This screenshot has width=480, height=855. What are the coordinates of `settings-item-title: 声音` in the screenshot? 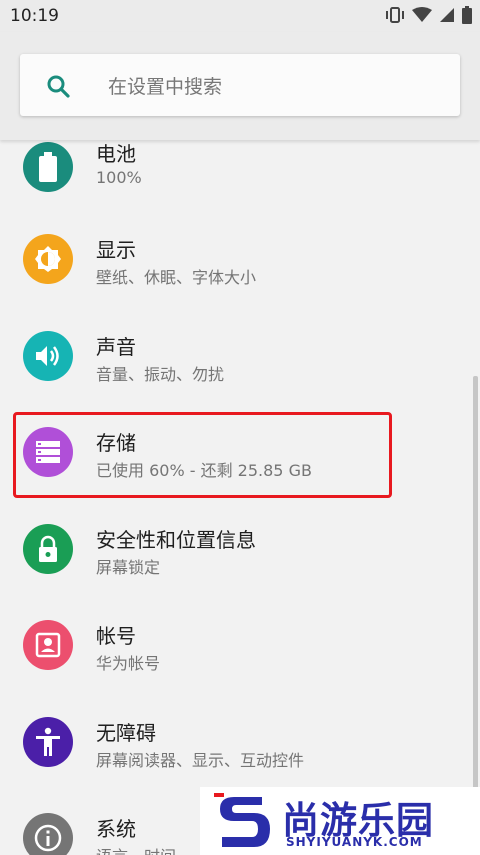 It's located at (116, 347).